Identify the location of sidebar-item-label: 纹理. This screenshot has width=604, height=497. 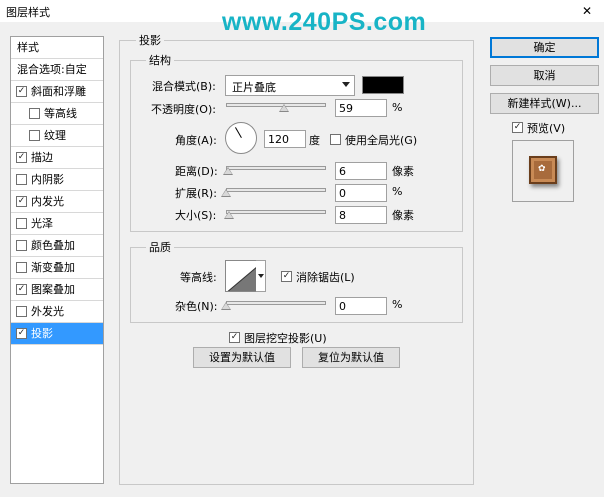
(55, 135).